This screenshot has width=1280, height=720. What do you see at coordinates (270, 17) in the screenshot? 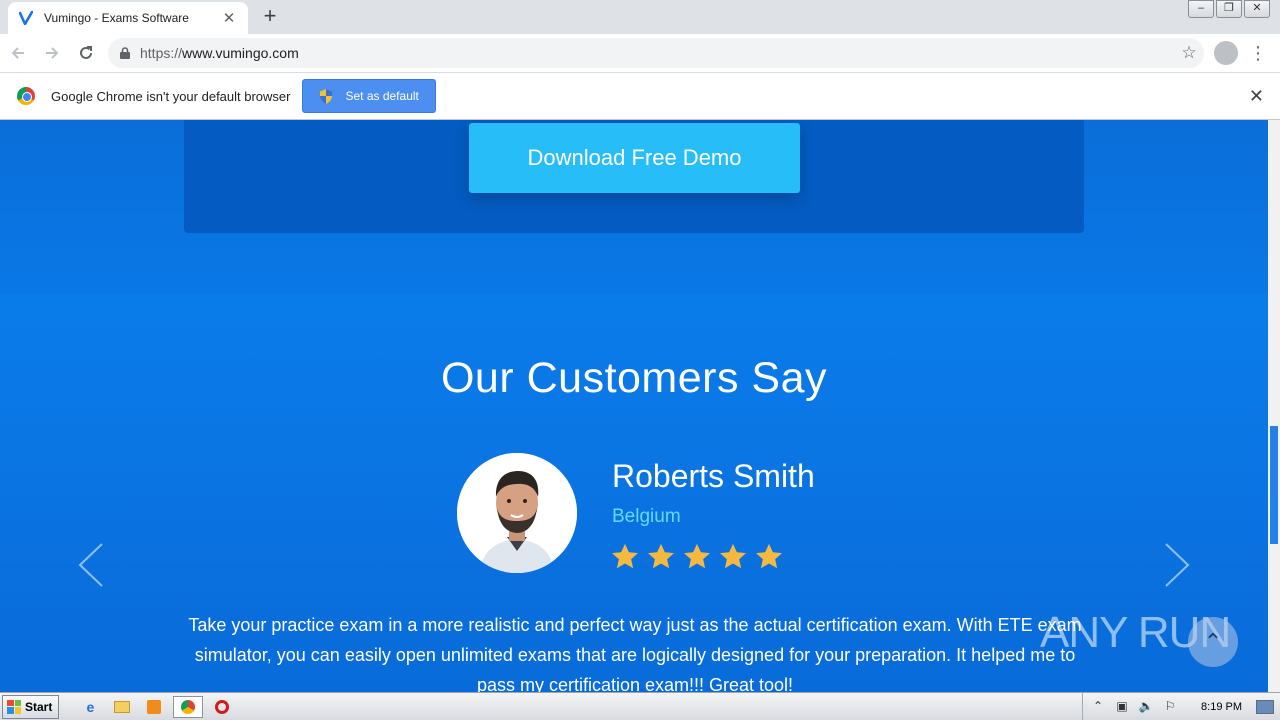
I see `new-tab-button: +` at bounding box center [270, 17].